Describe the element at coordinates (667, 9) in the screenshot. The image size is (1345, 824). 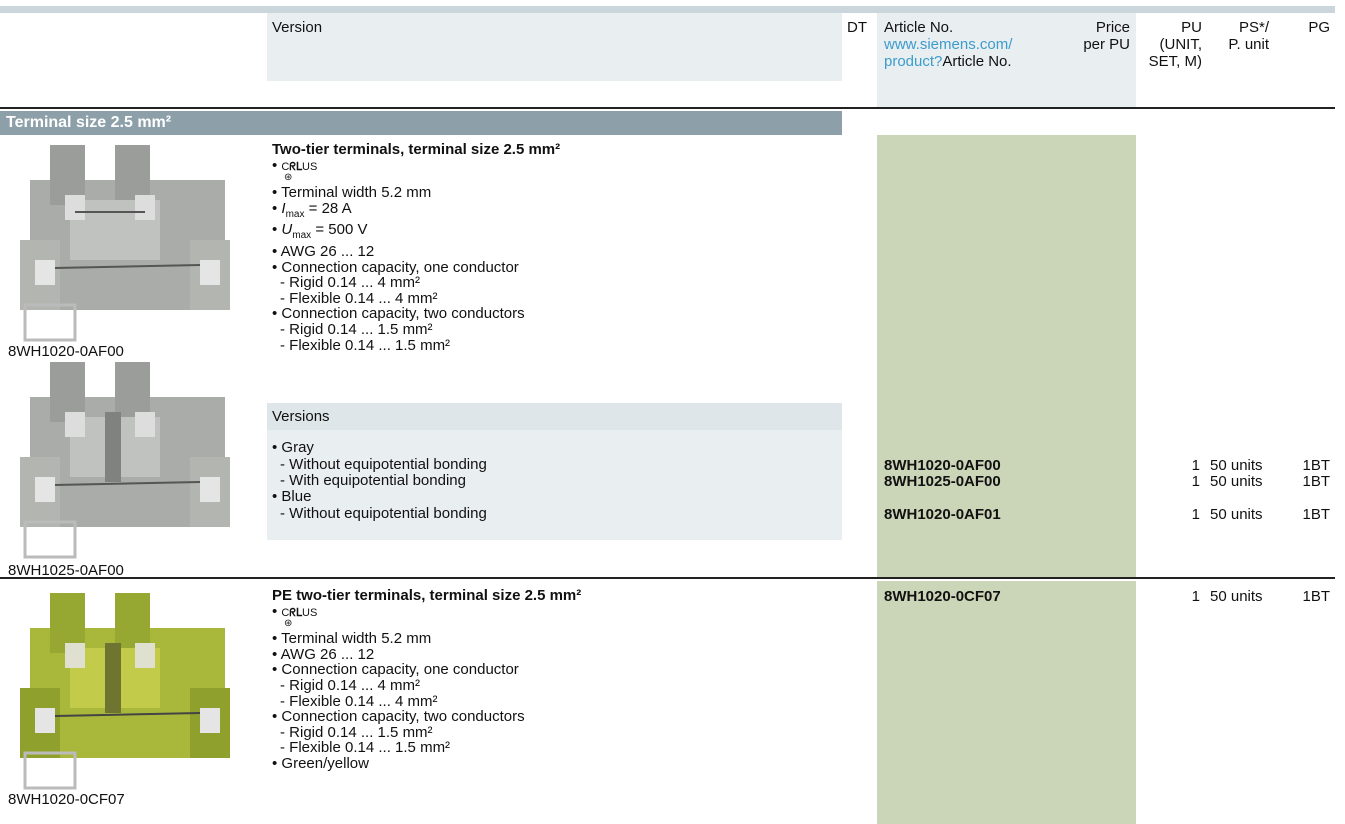
I see `top-rule` at that location.